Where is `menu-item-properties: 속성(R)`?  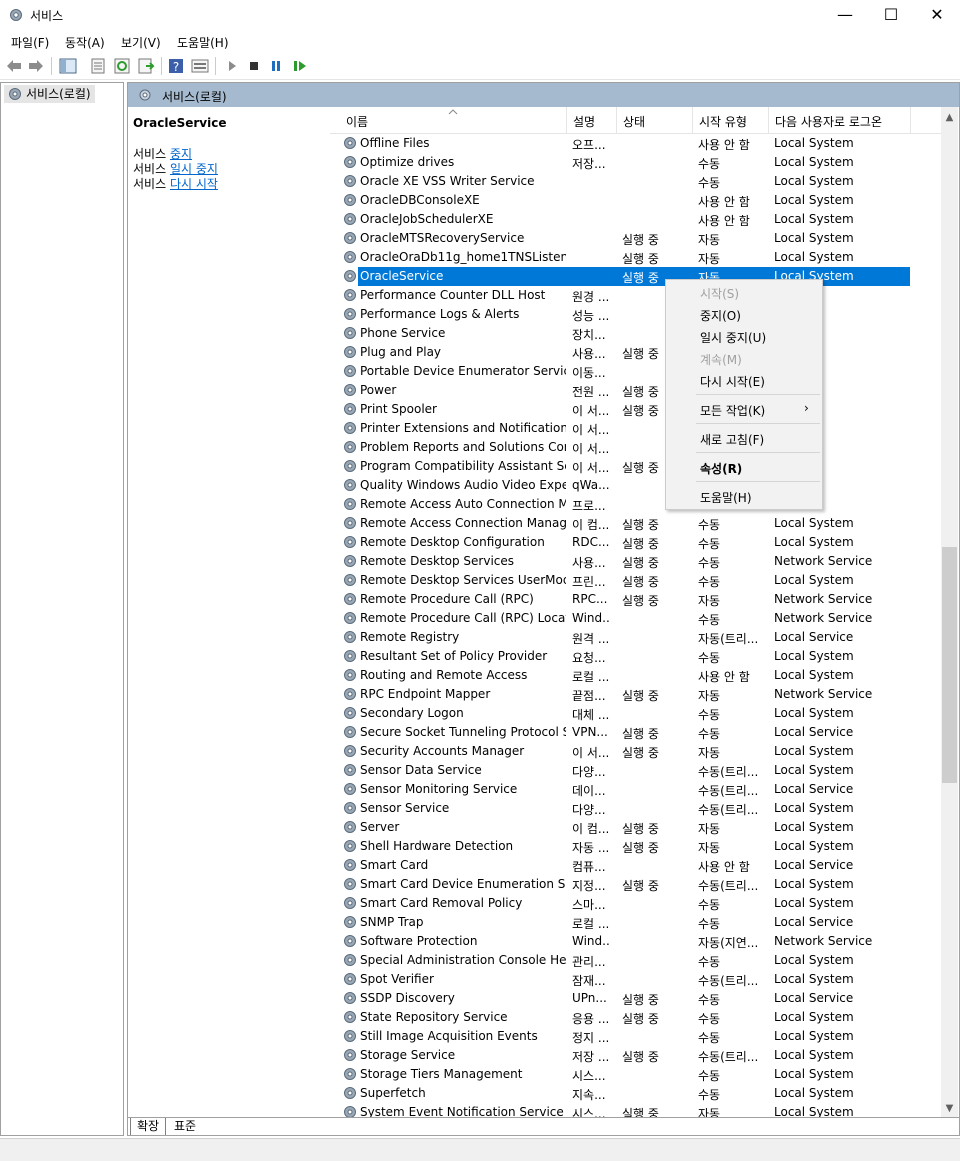
menu-item-properties: 속성(R) is located at coordinates (721, 468).